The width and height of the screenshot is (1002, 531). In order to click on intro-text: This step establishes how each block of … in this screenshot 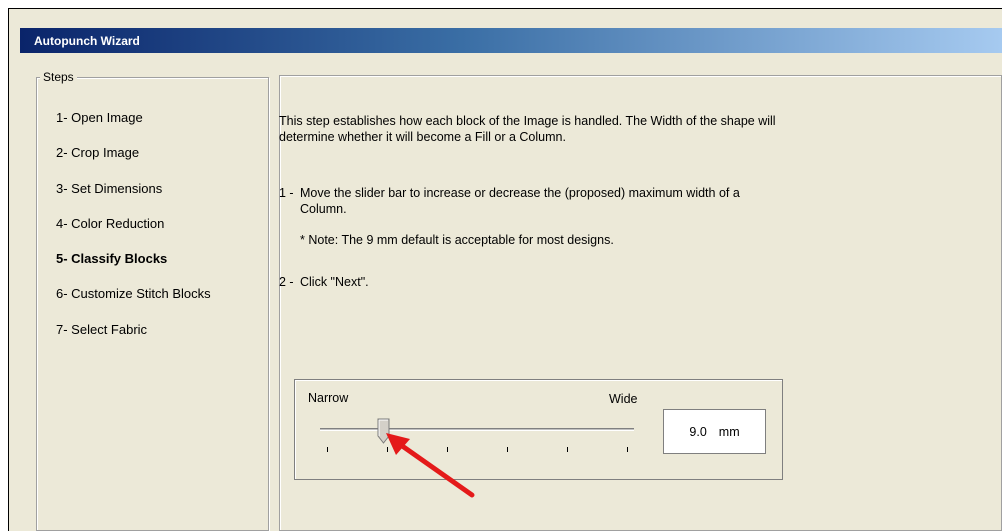, I will do `click(527, 129)`.